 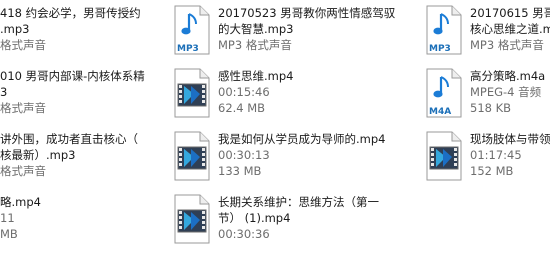 I want to click on file-name: 略.mp4, so click(x=20, y=202).